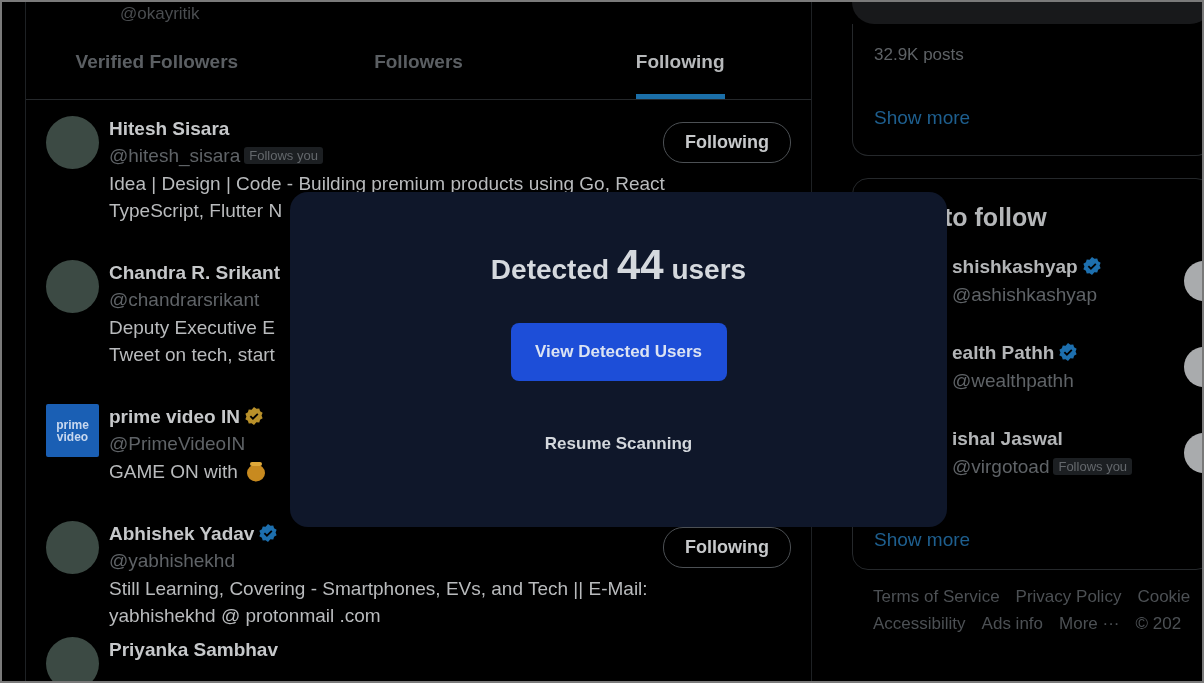  I want to click on user-name: ealth Pathh, so click(1003, 352).